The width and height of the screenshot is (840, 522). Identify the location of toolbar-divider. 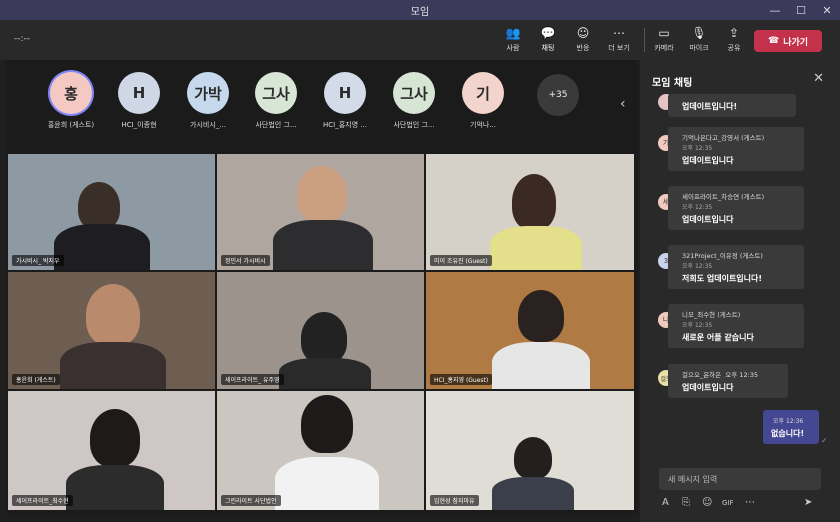
(644, 40).